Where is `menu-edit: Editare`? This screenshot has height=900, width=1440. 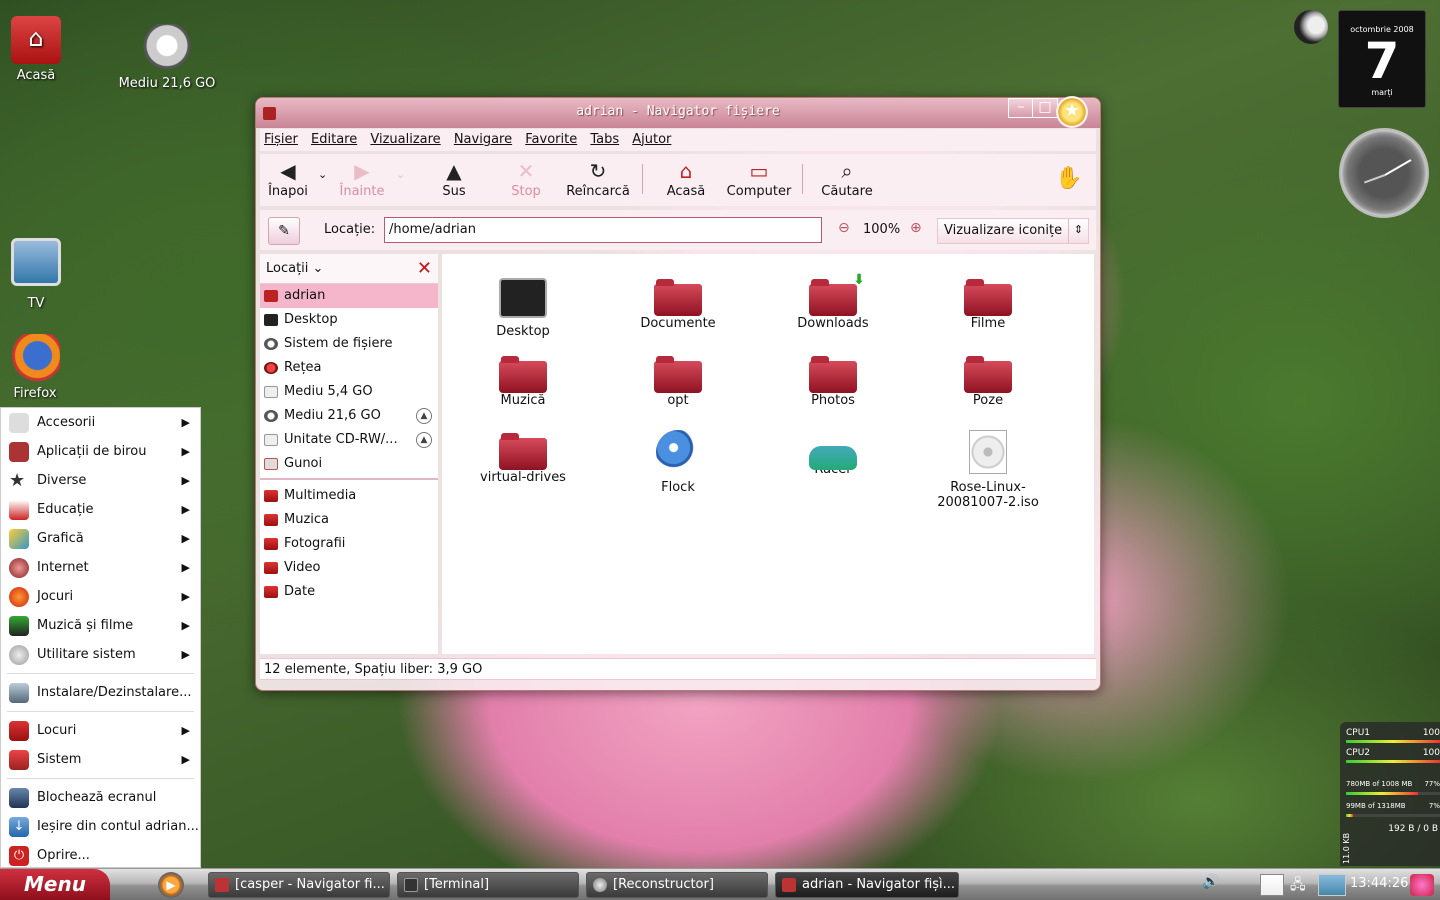
menu-edit: Editare is located at coordinates (334, 138).